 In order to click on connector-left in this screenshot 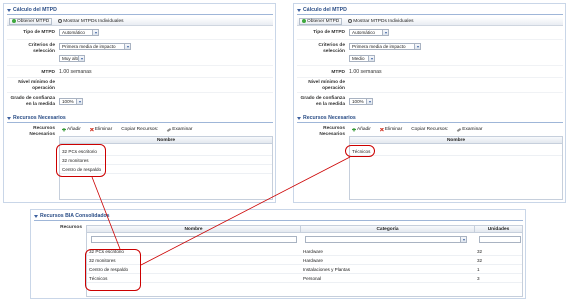, I will do `click(106, 213)`.